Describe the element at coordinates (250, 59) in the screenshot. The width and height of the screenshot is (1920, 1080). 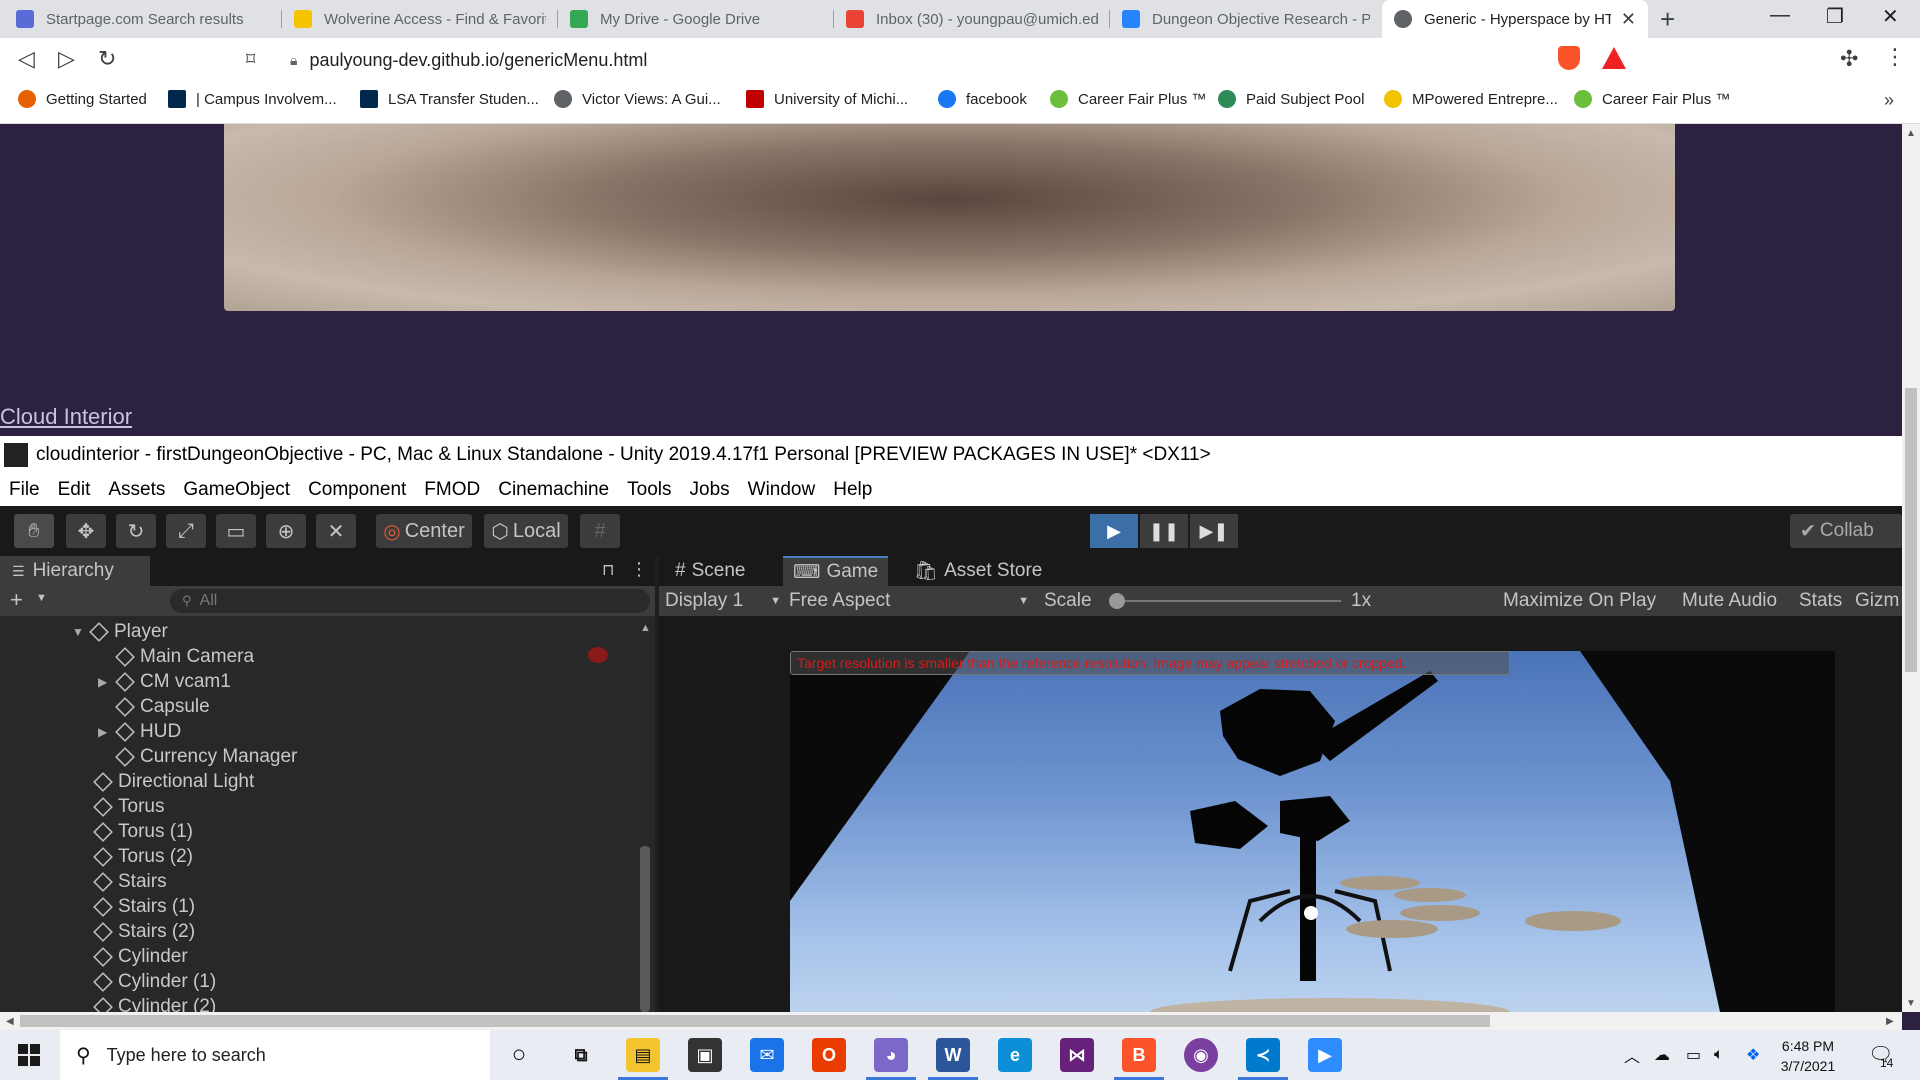
I see `bookmark-icon: ⌑` at that location.